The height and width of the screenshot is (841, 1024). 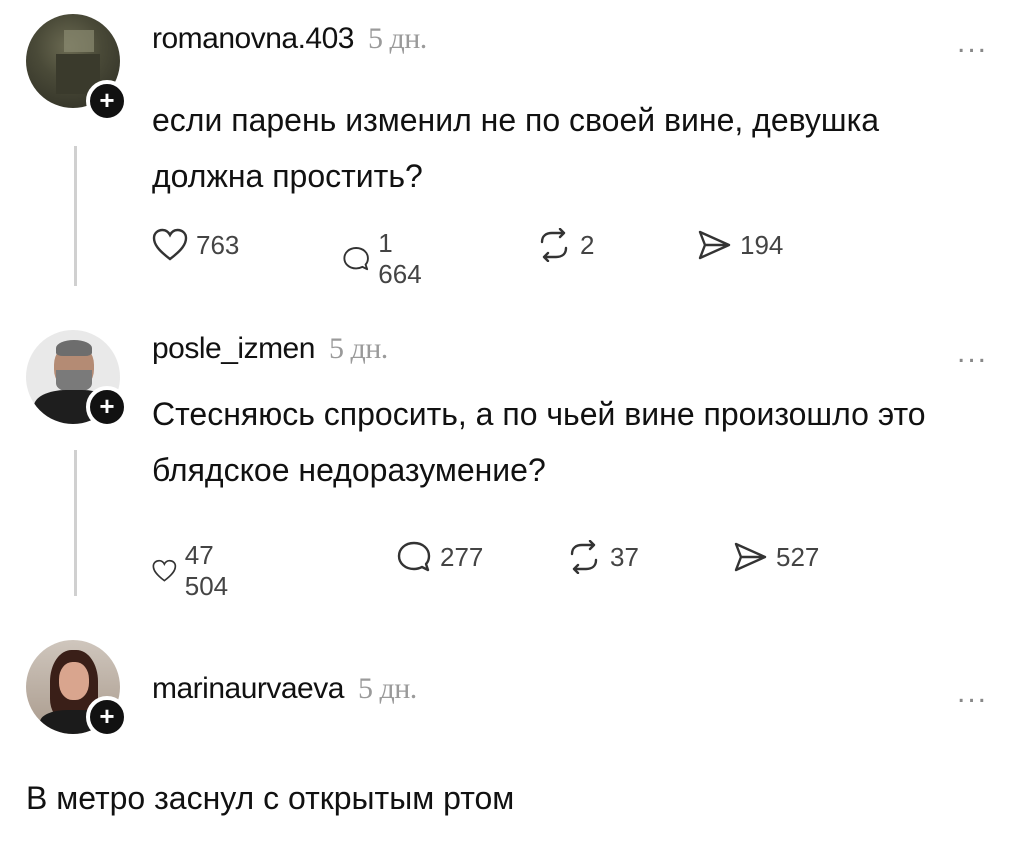 I want to click on post-header: romanovna.403 5 дн., so click(x=289, y=39).